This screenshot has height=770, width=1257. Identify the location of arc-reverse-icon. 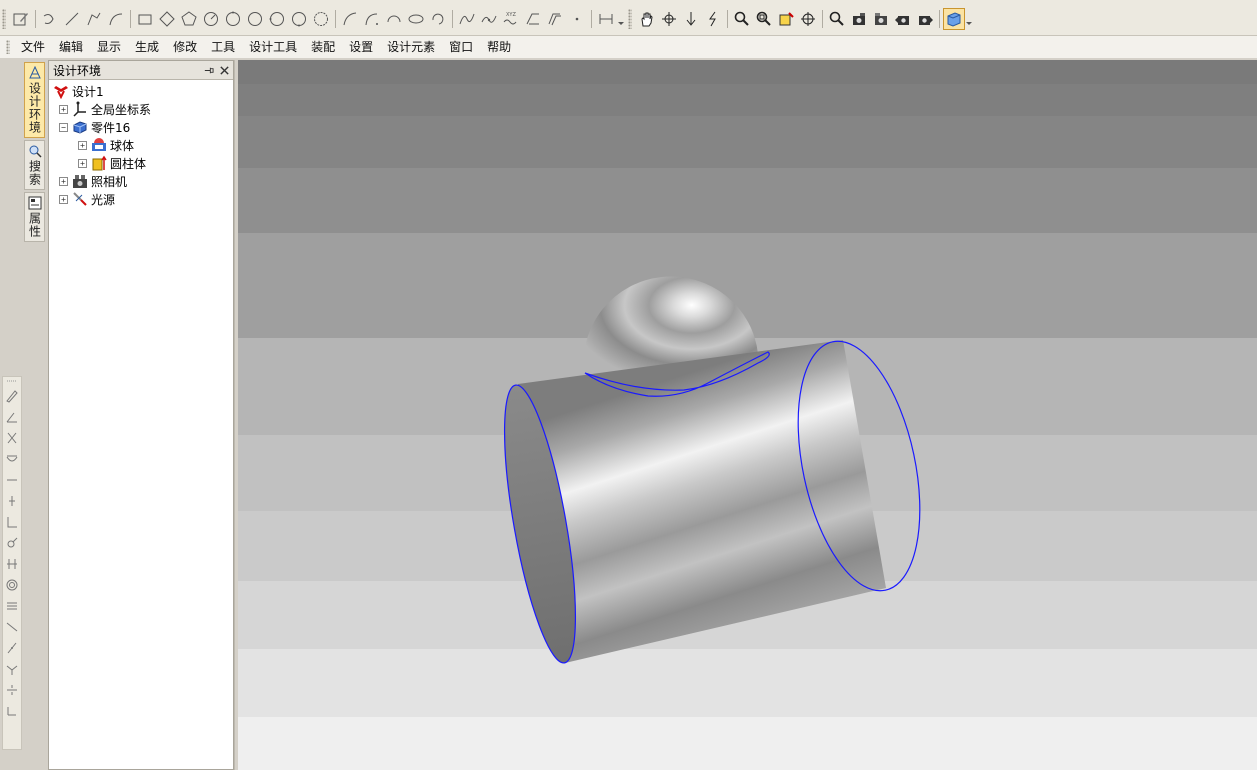
(438, 19).